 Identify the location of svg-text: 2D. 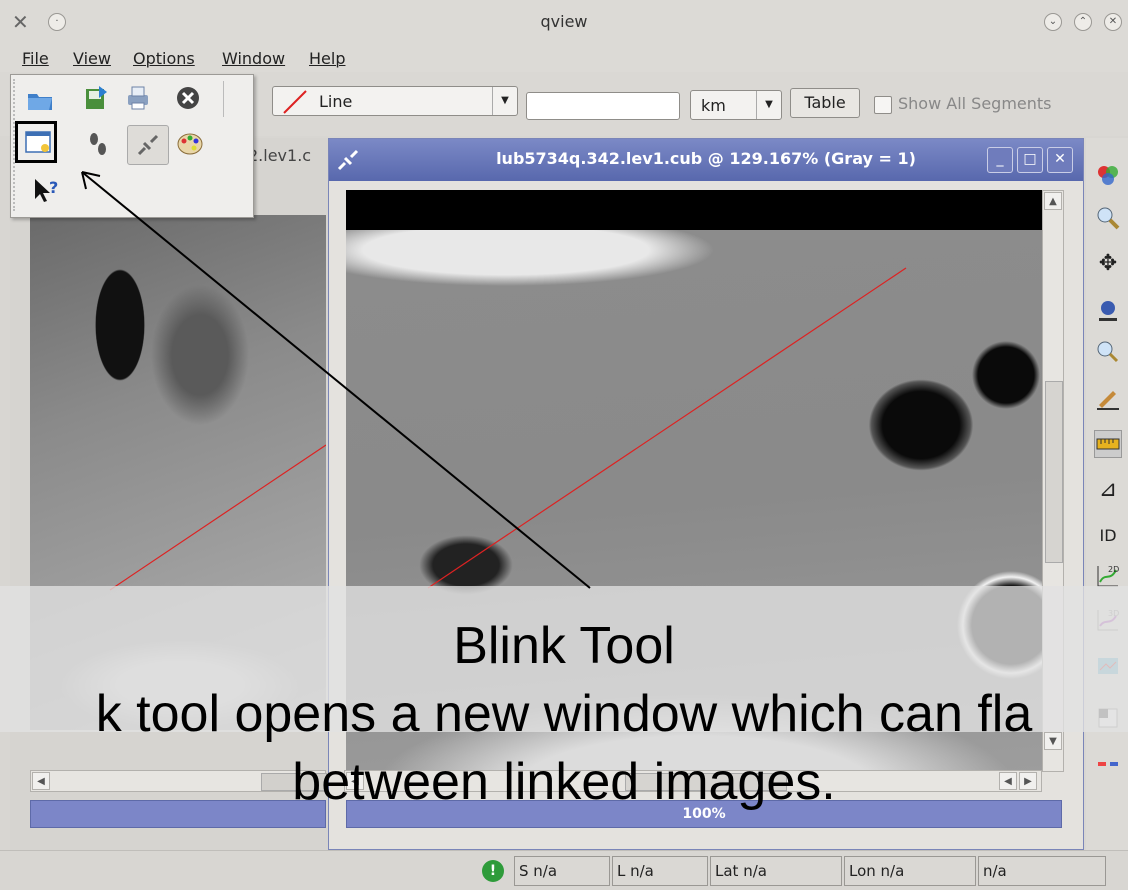
(1113, 569).